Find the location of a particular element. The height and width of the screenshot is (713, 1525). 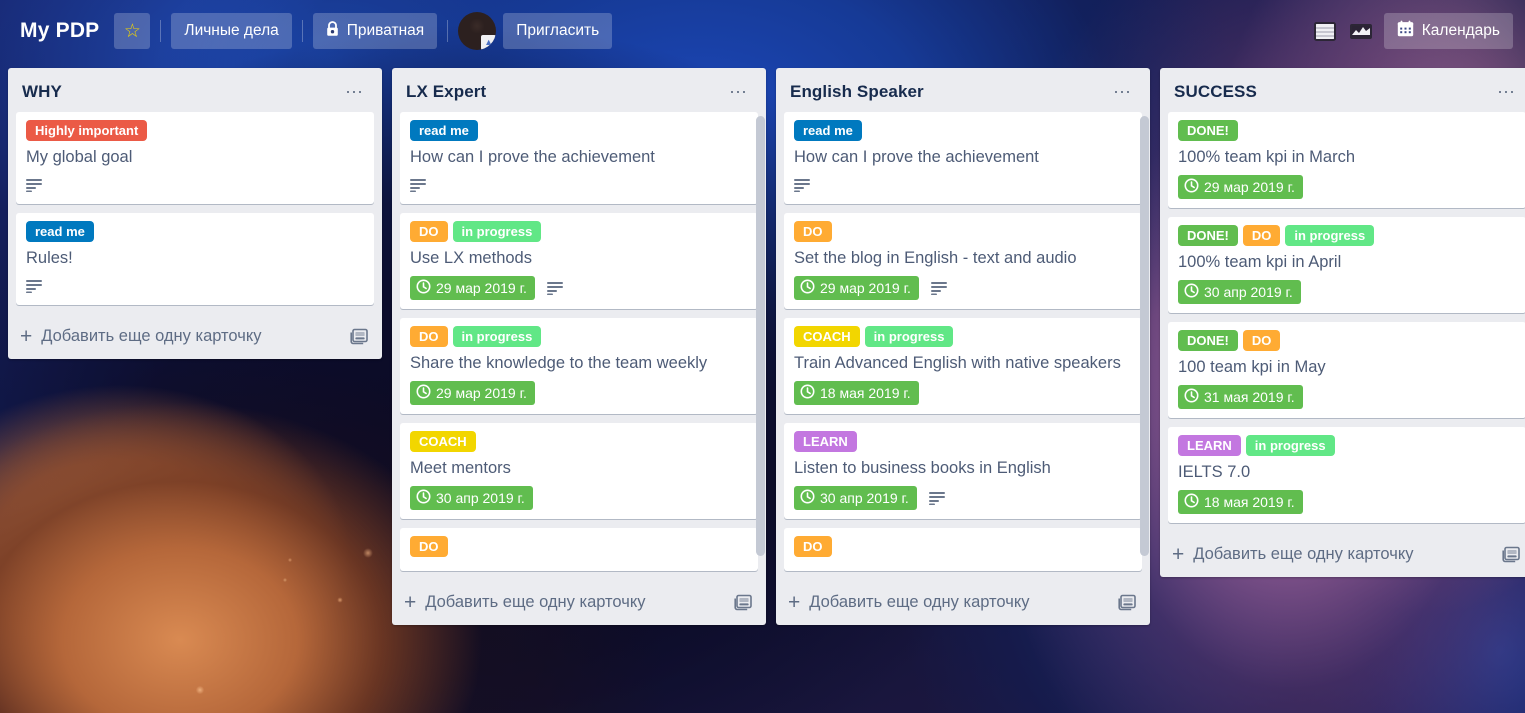

team-button-label: Личные дела is located at coordinates (231, 30).